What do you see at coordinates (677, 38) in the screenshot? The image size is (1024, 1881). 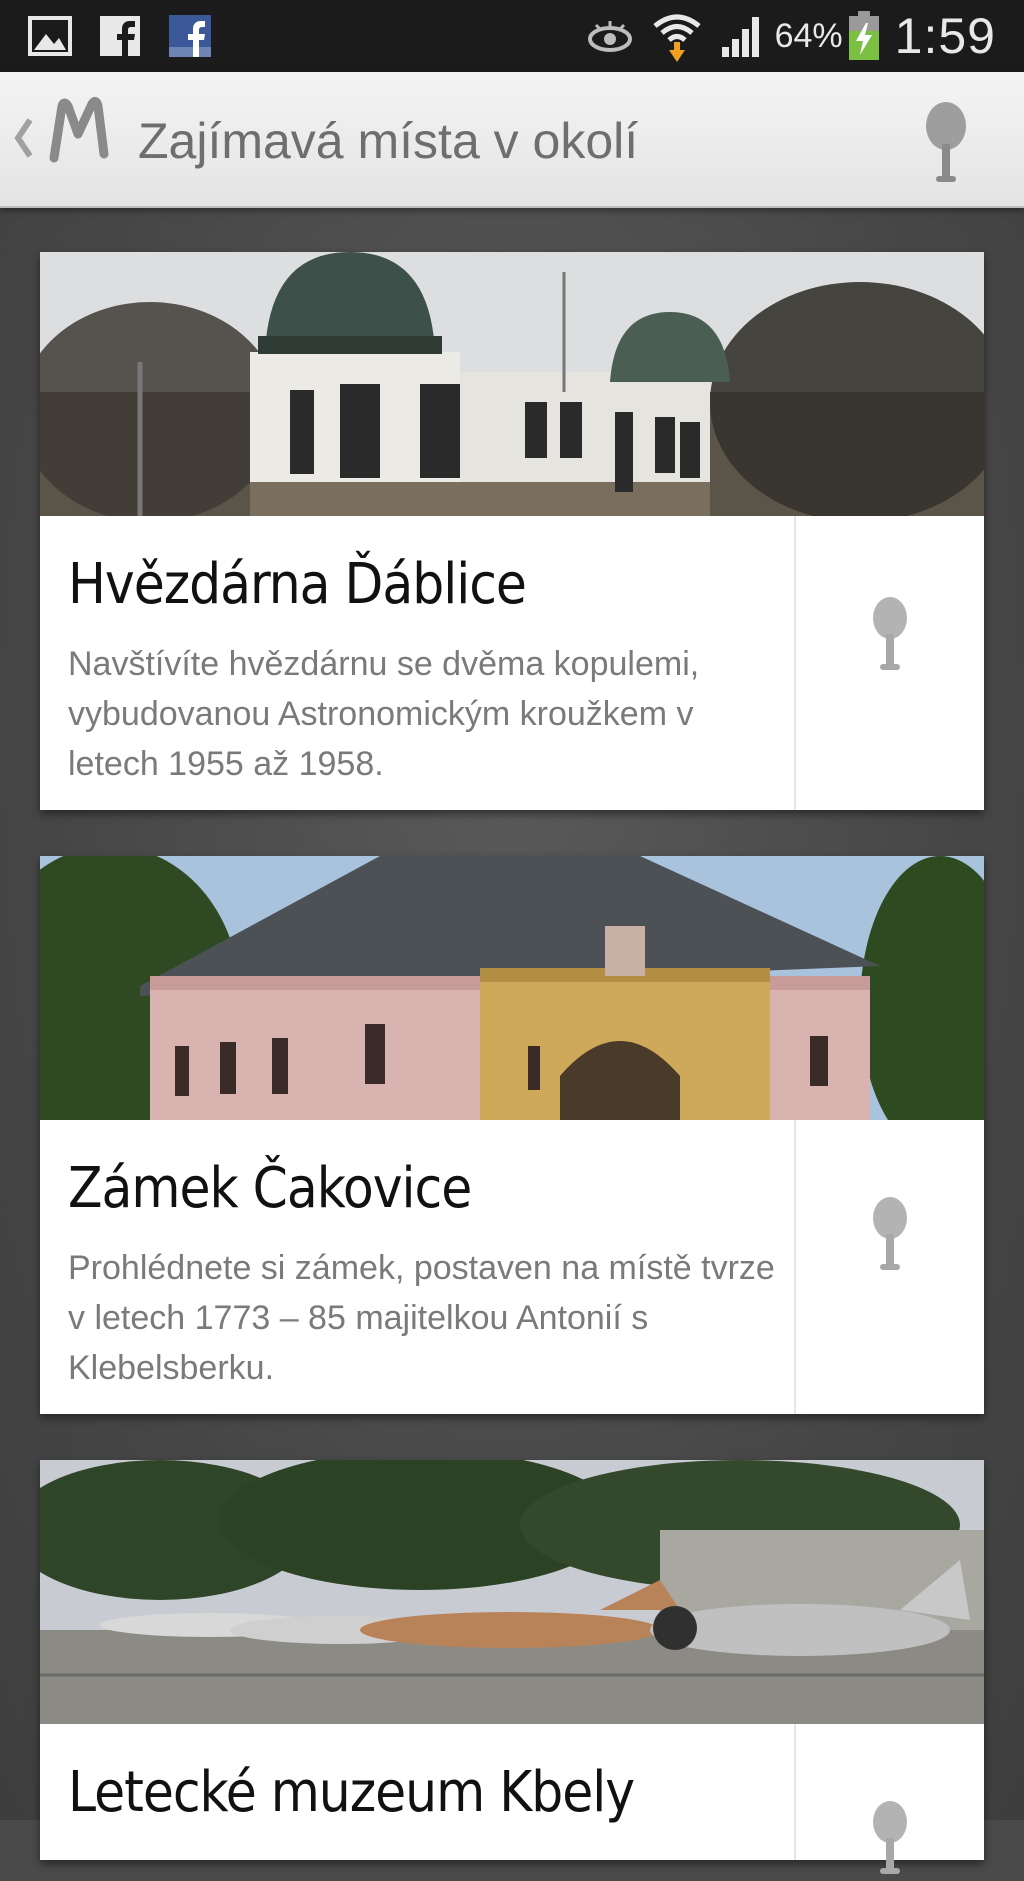 I see `wifi-download-icon` at bounding box center [677, 38].